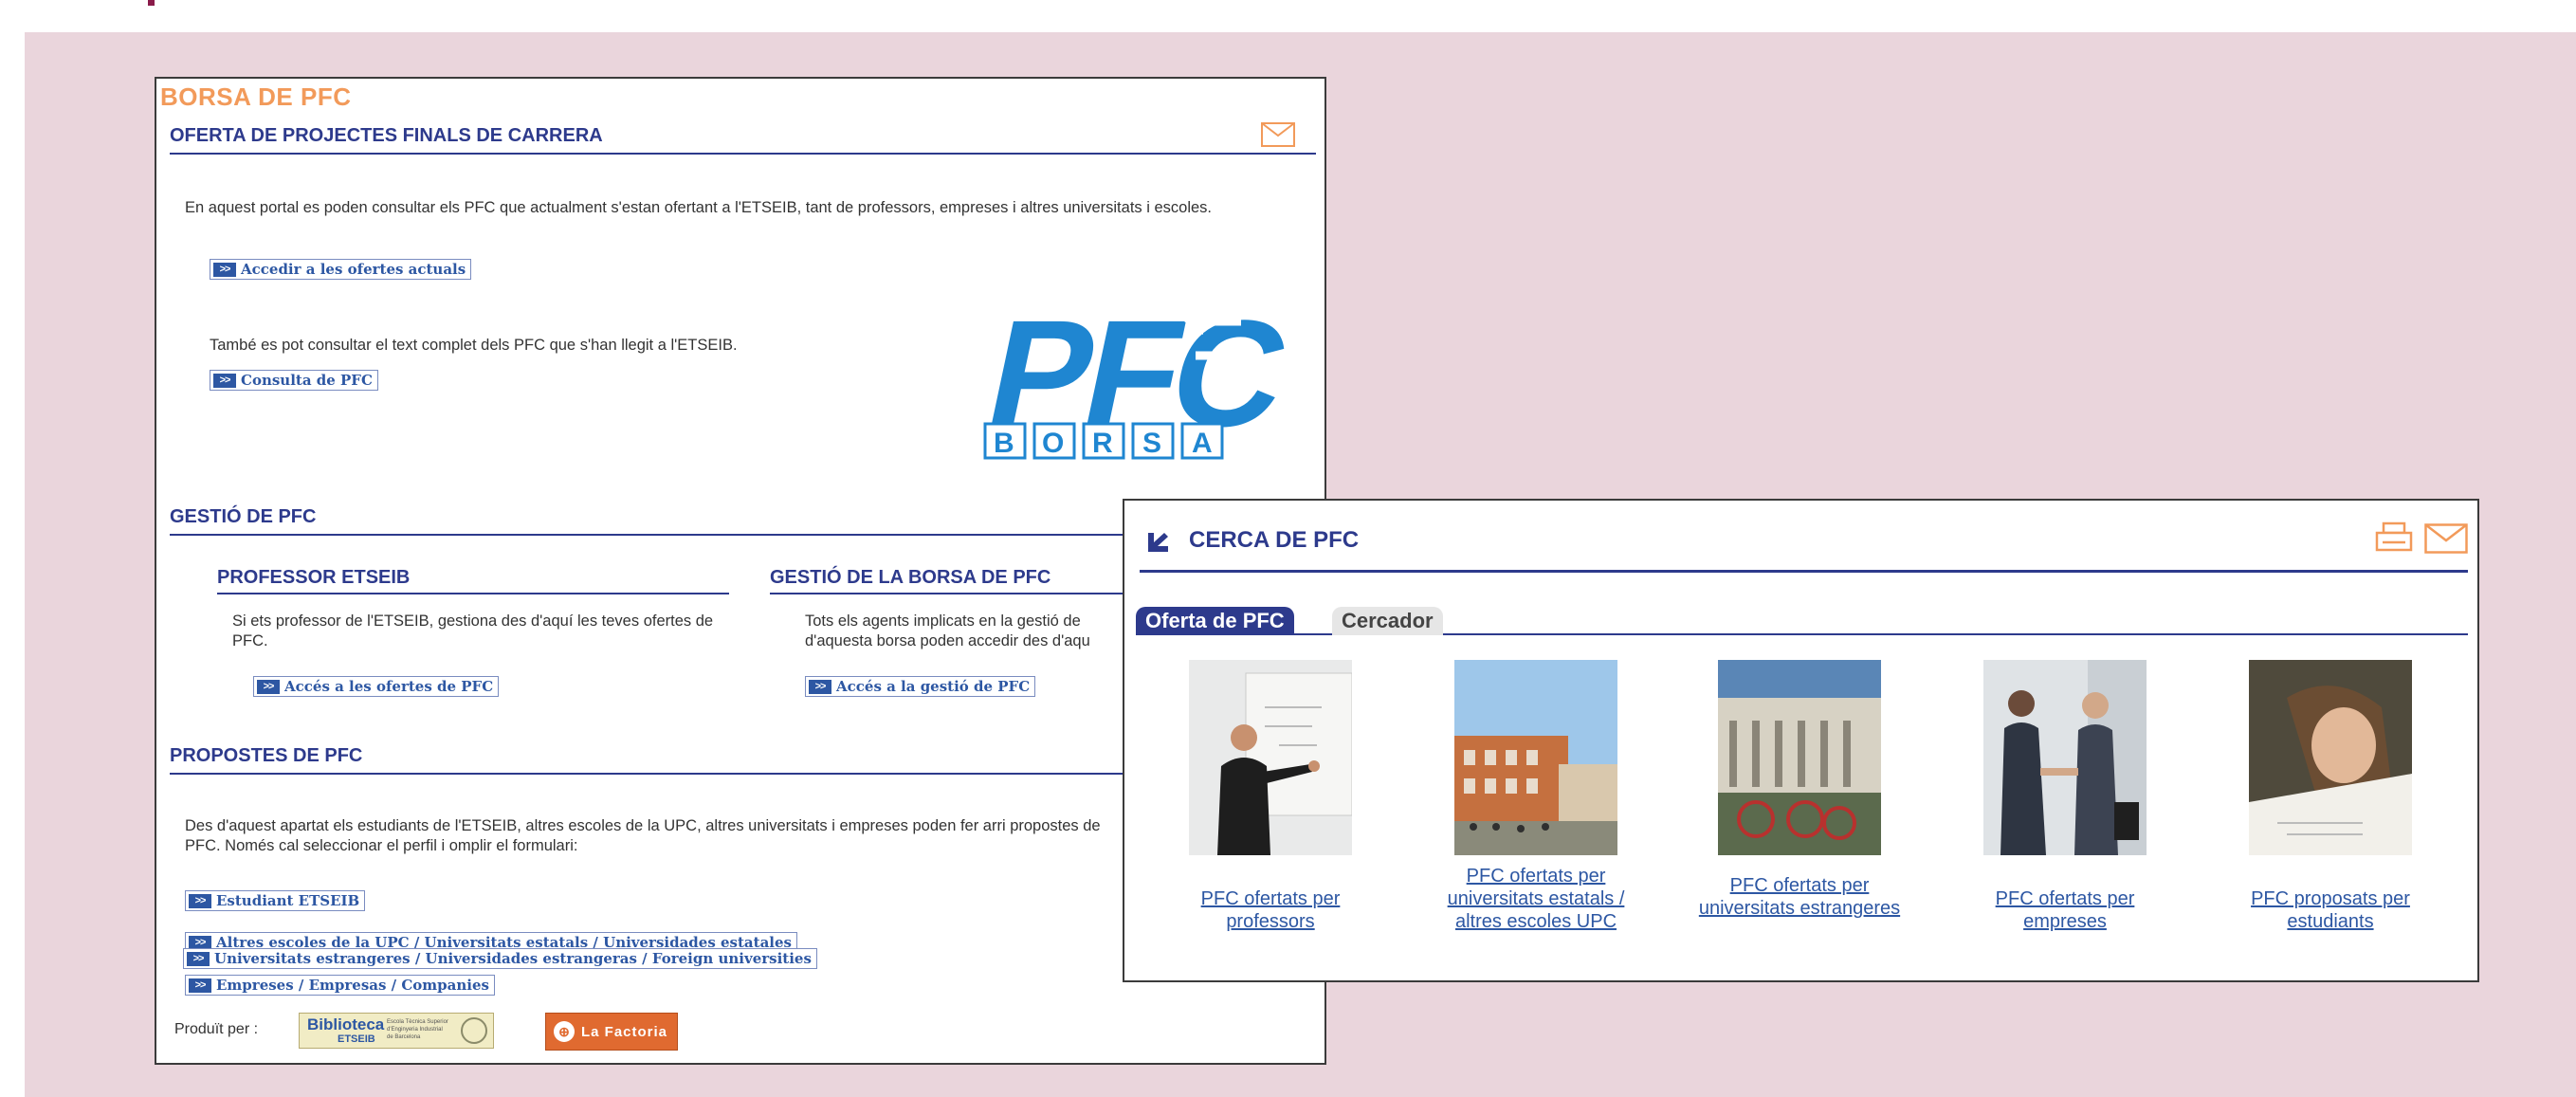 The width and height of the screenshot is (2576, 1097). What do you see at coordinates (307, 380) in the screenshot?
I see `link-label: Consulta de PFC` at bounding box center [307, 380].